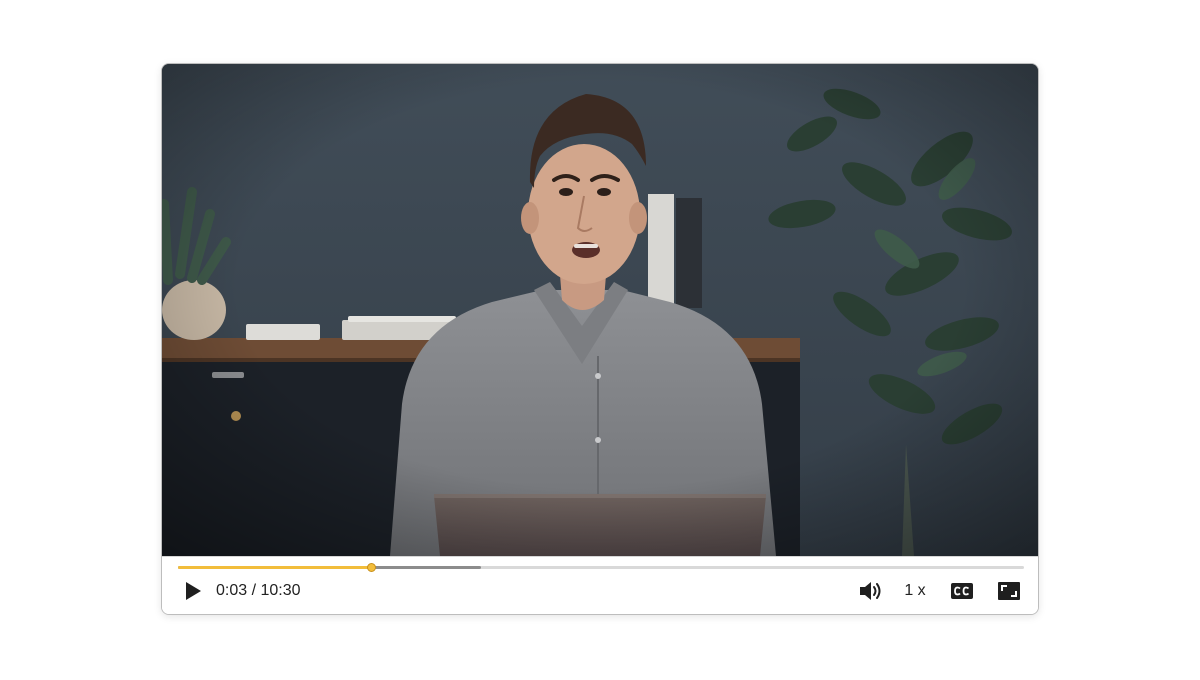  I want to click on fullscreen-button, so click(1009, 591).